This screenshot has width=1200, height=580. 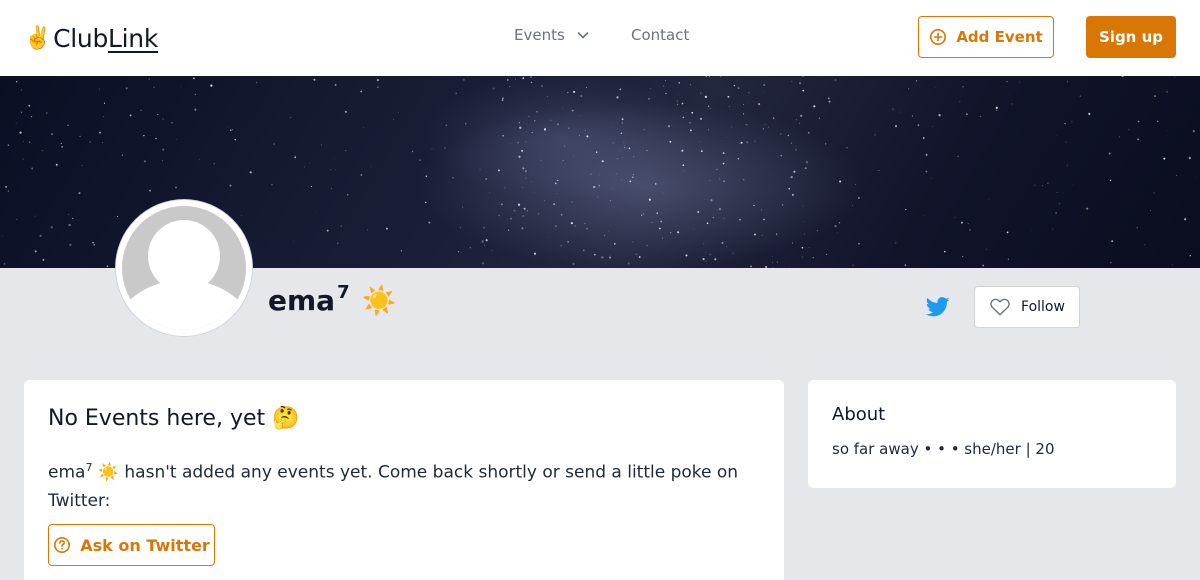 I want to click on nav-events-dropdown: Events, so click(x=552, y=35).